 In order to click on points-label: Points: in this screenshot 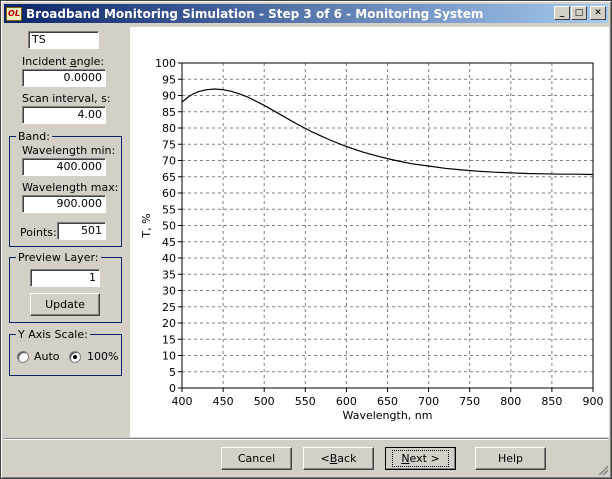, I will do `click(38, 232)`.